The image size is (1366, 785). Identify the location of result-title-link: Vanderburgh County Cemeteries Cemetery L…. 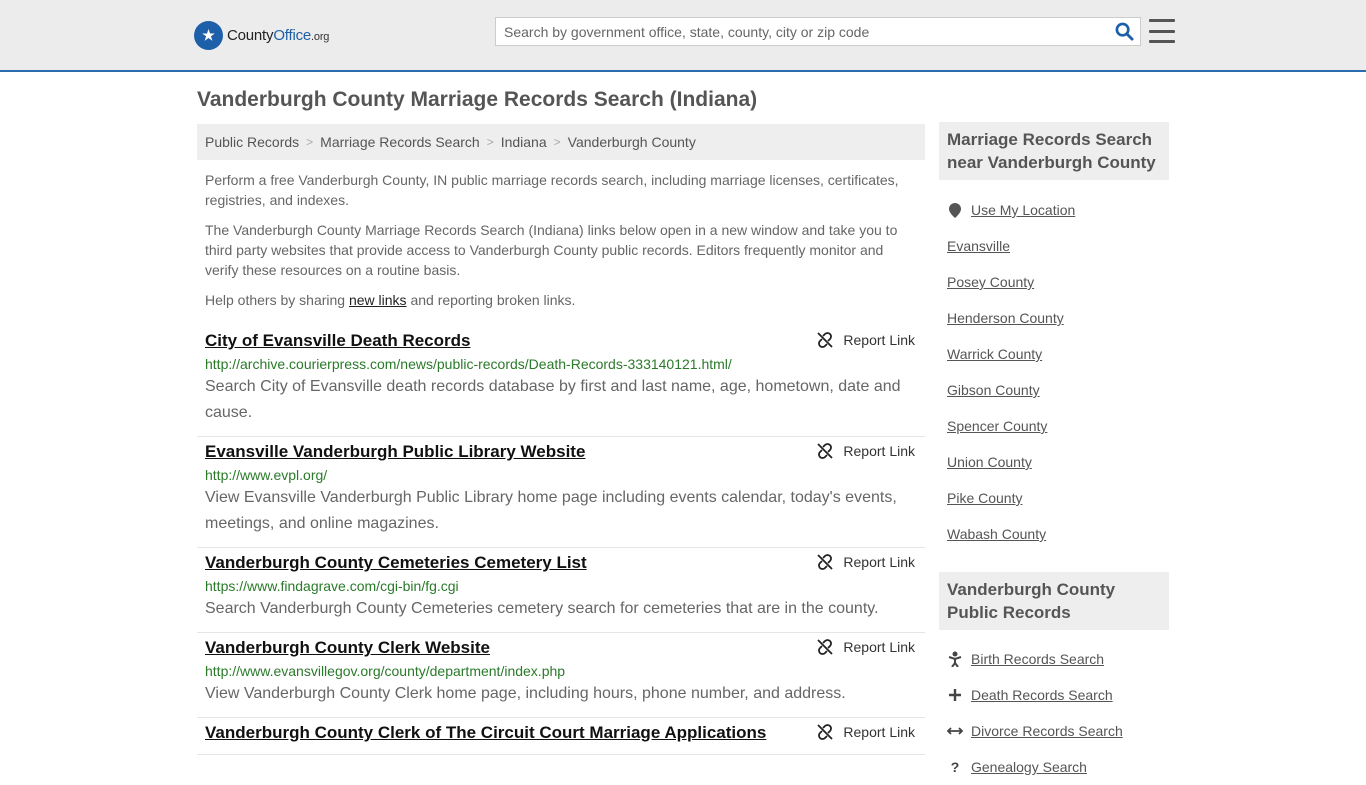
(396, 563).